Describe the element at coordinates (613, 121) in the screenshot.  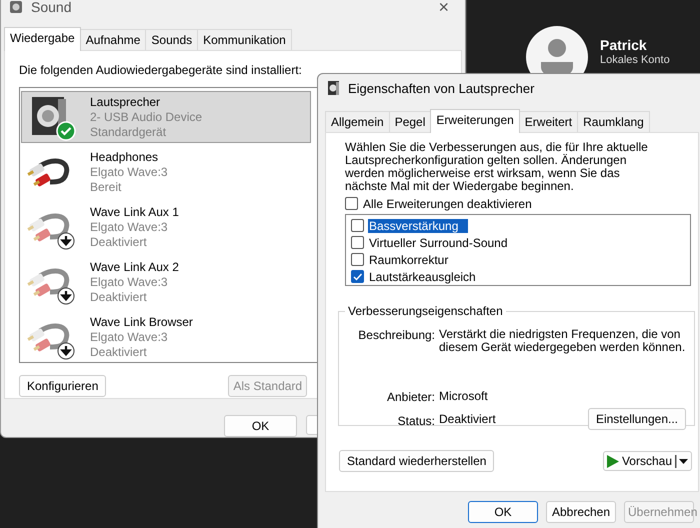
I see `tab: Raumklang` at that location.